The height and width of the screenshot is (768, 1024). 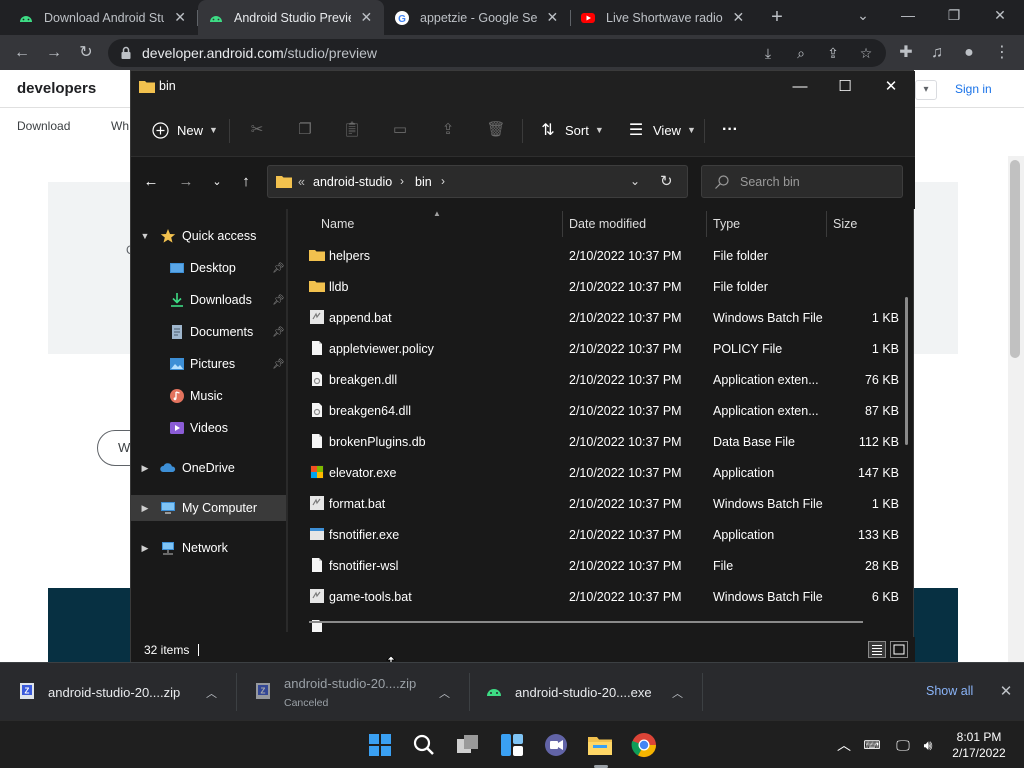 I want to click on more-options-button: ···, so click(x=730, y=130).